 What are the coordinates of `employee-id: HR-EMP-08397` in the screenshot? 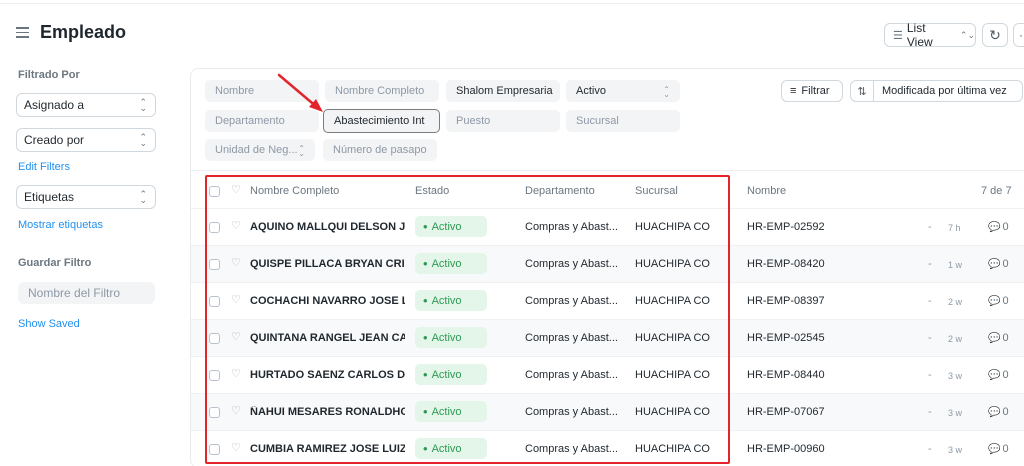 It's located at (786, 301).